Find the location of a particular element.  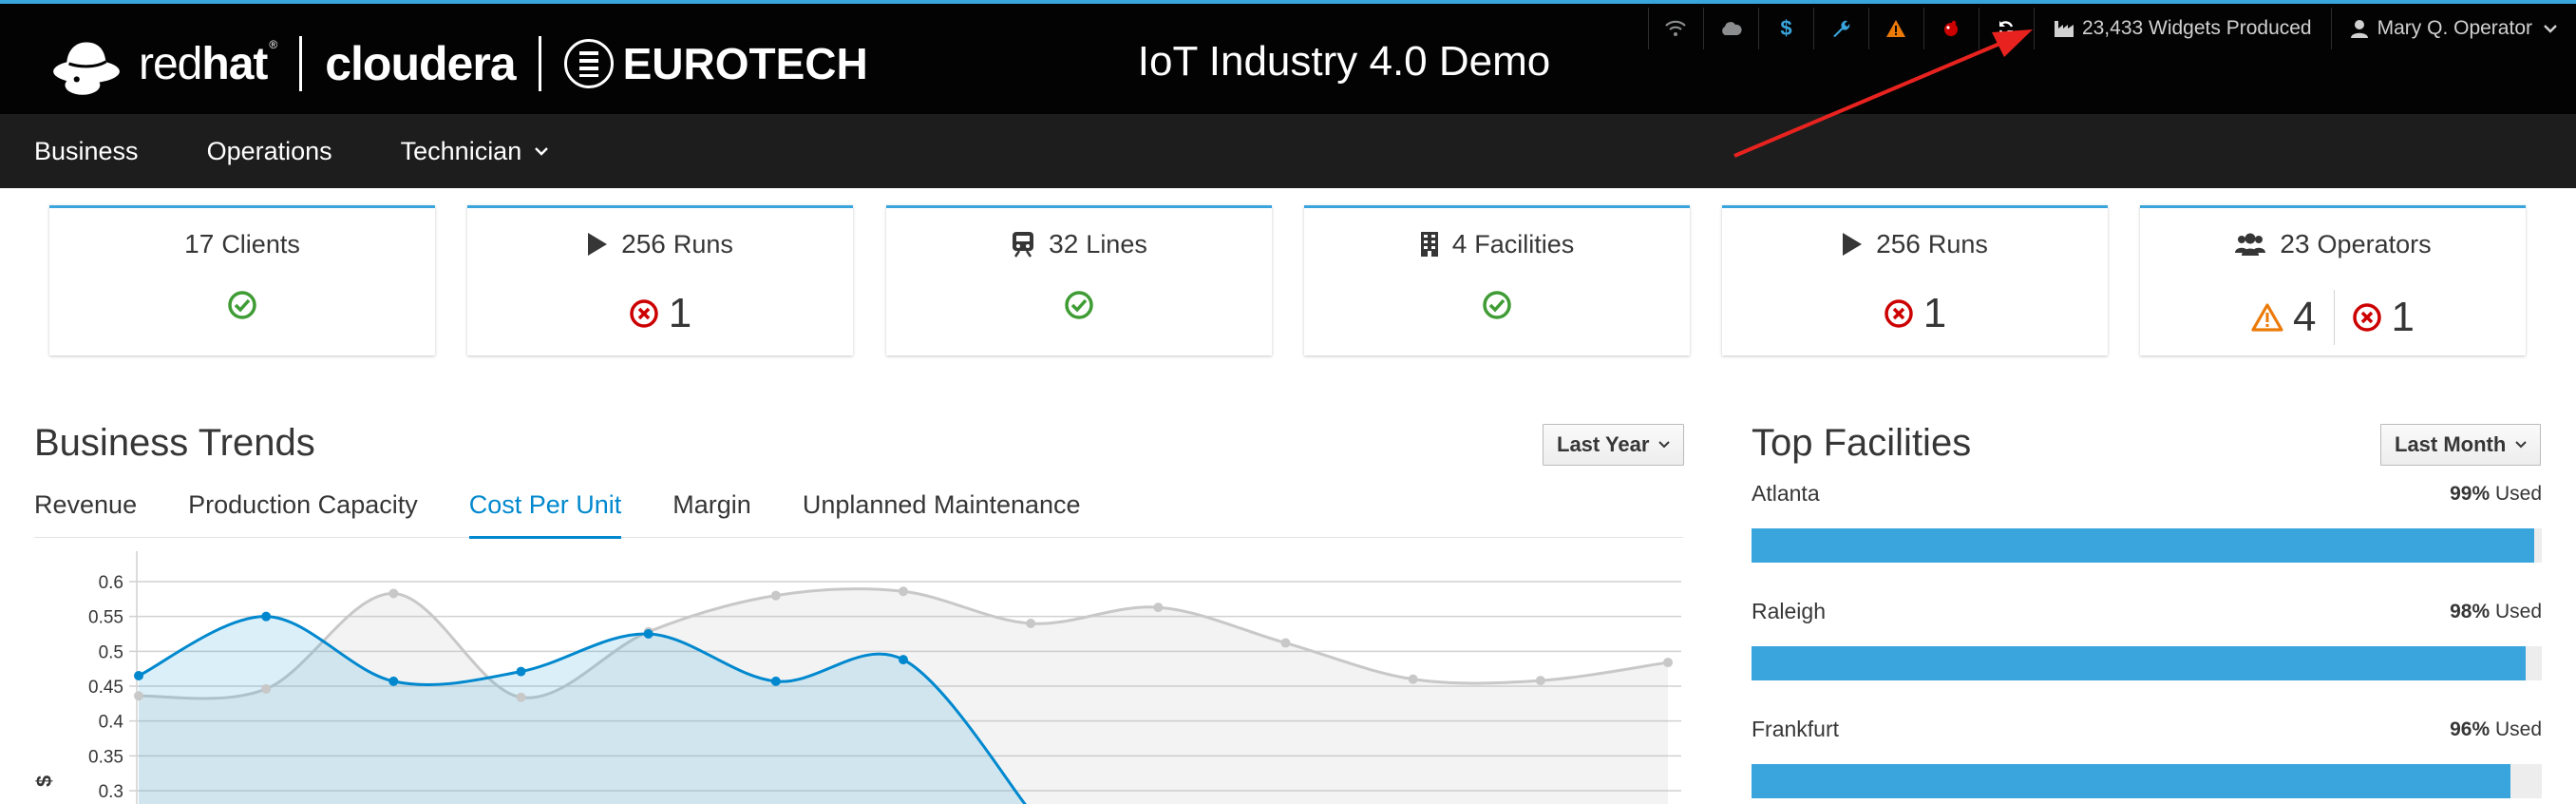

top-facilities-title: Top Facilities is located at coordinates (1862, 443).